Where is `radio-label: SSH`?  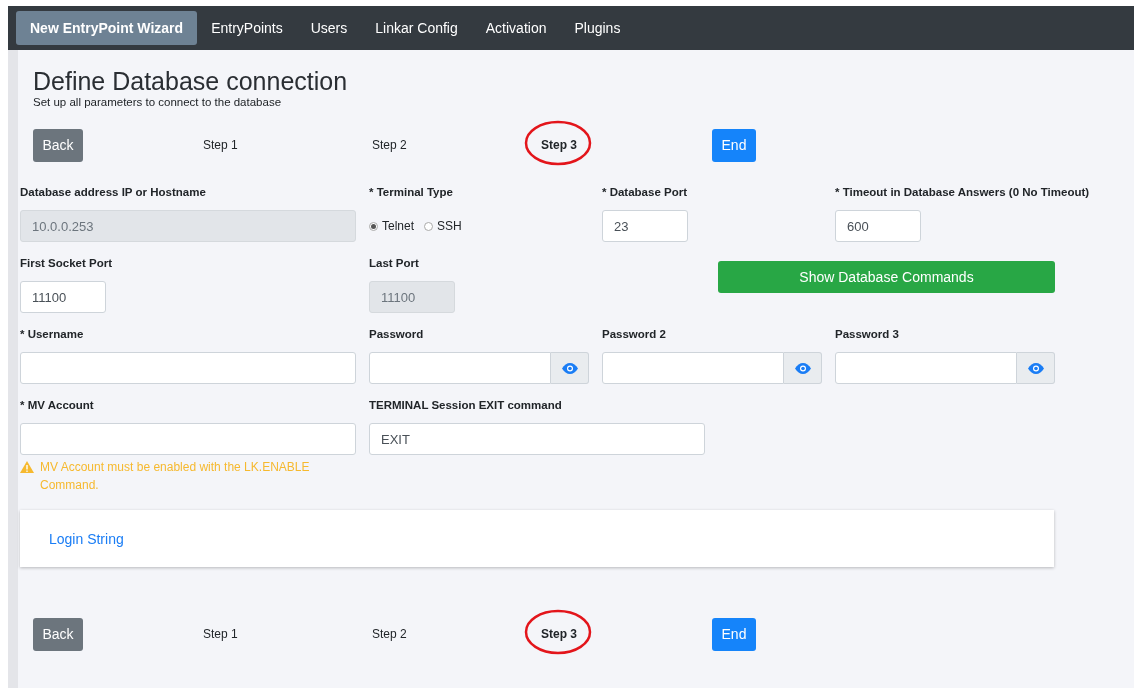 radio-label: SSH is located at coordinates (449, 226).